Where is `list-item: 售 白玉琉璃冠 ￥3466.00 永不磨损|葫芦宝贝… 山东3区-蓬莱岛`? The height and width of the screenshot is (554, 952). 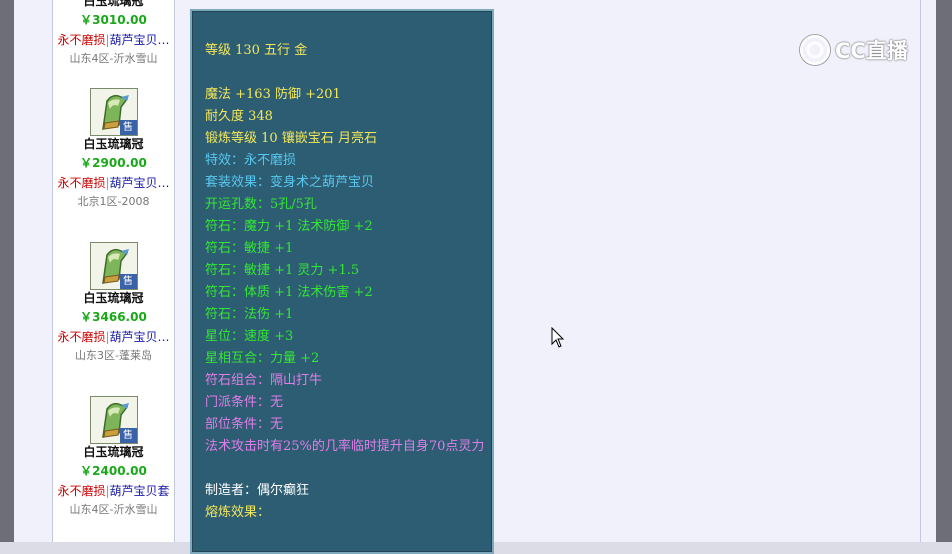
list-item: 售 白玉琉璃冠 ￥3466.00 永不磨损|葫芦宝贝… 山东3区-蓬莱岛 is located at coordinates (113, 303).